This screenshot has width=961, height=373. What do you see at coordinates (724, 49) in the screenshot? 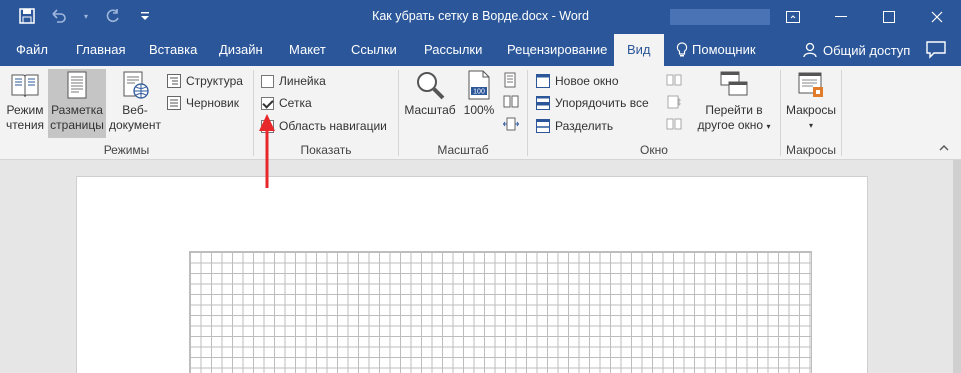
I see `tell-me-label: Помощник` at bounding box center [724, 49].